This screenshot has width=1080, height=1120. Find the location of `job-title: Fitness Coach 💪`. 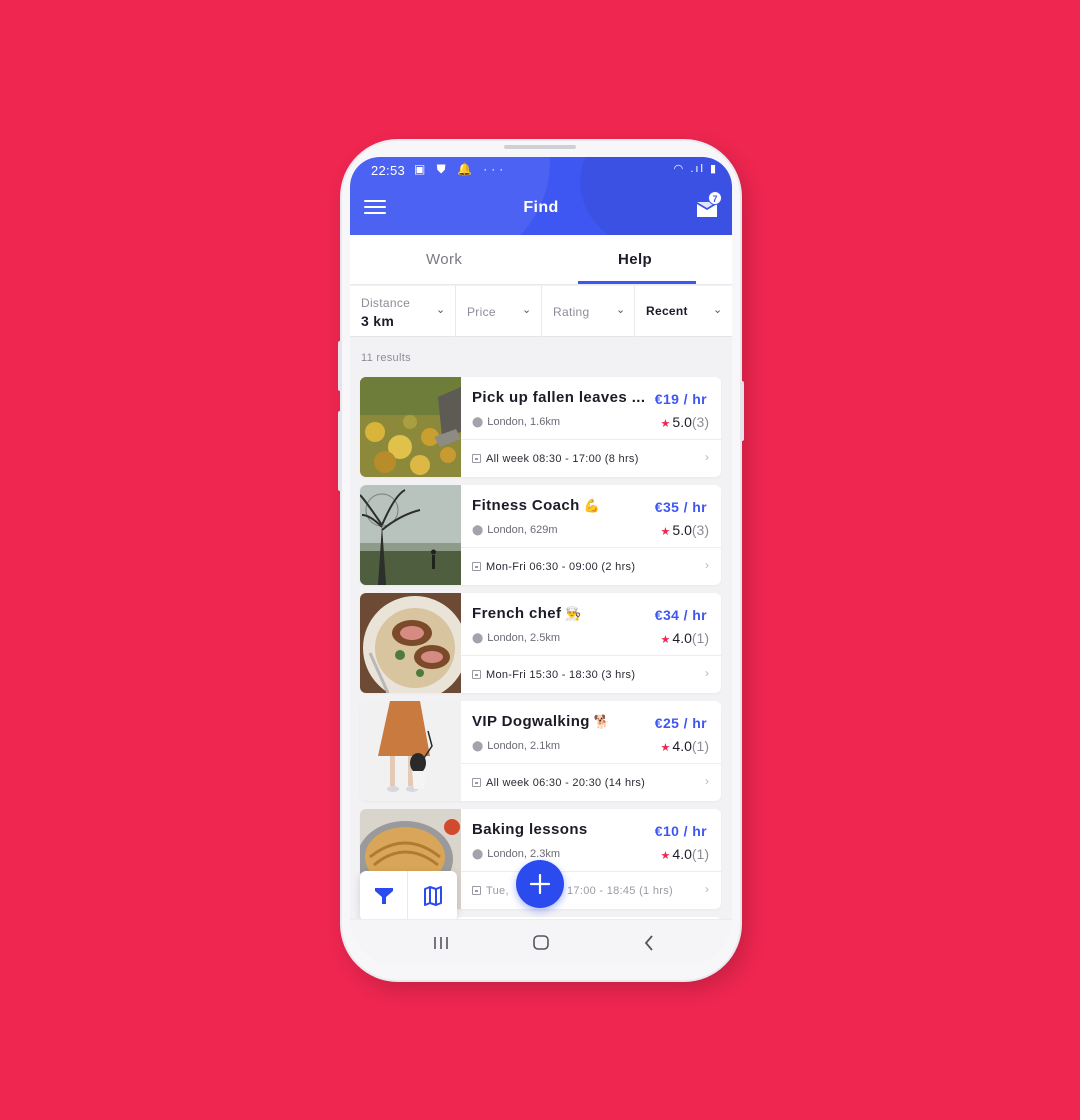

job-title: Fitness Coach 💪 is located at coordinates (536, 505).